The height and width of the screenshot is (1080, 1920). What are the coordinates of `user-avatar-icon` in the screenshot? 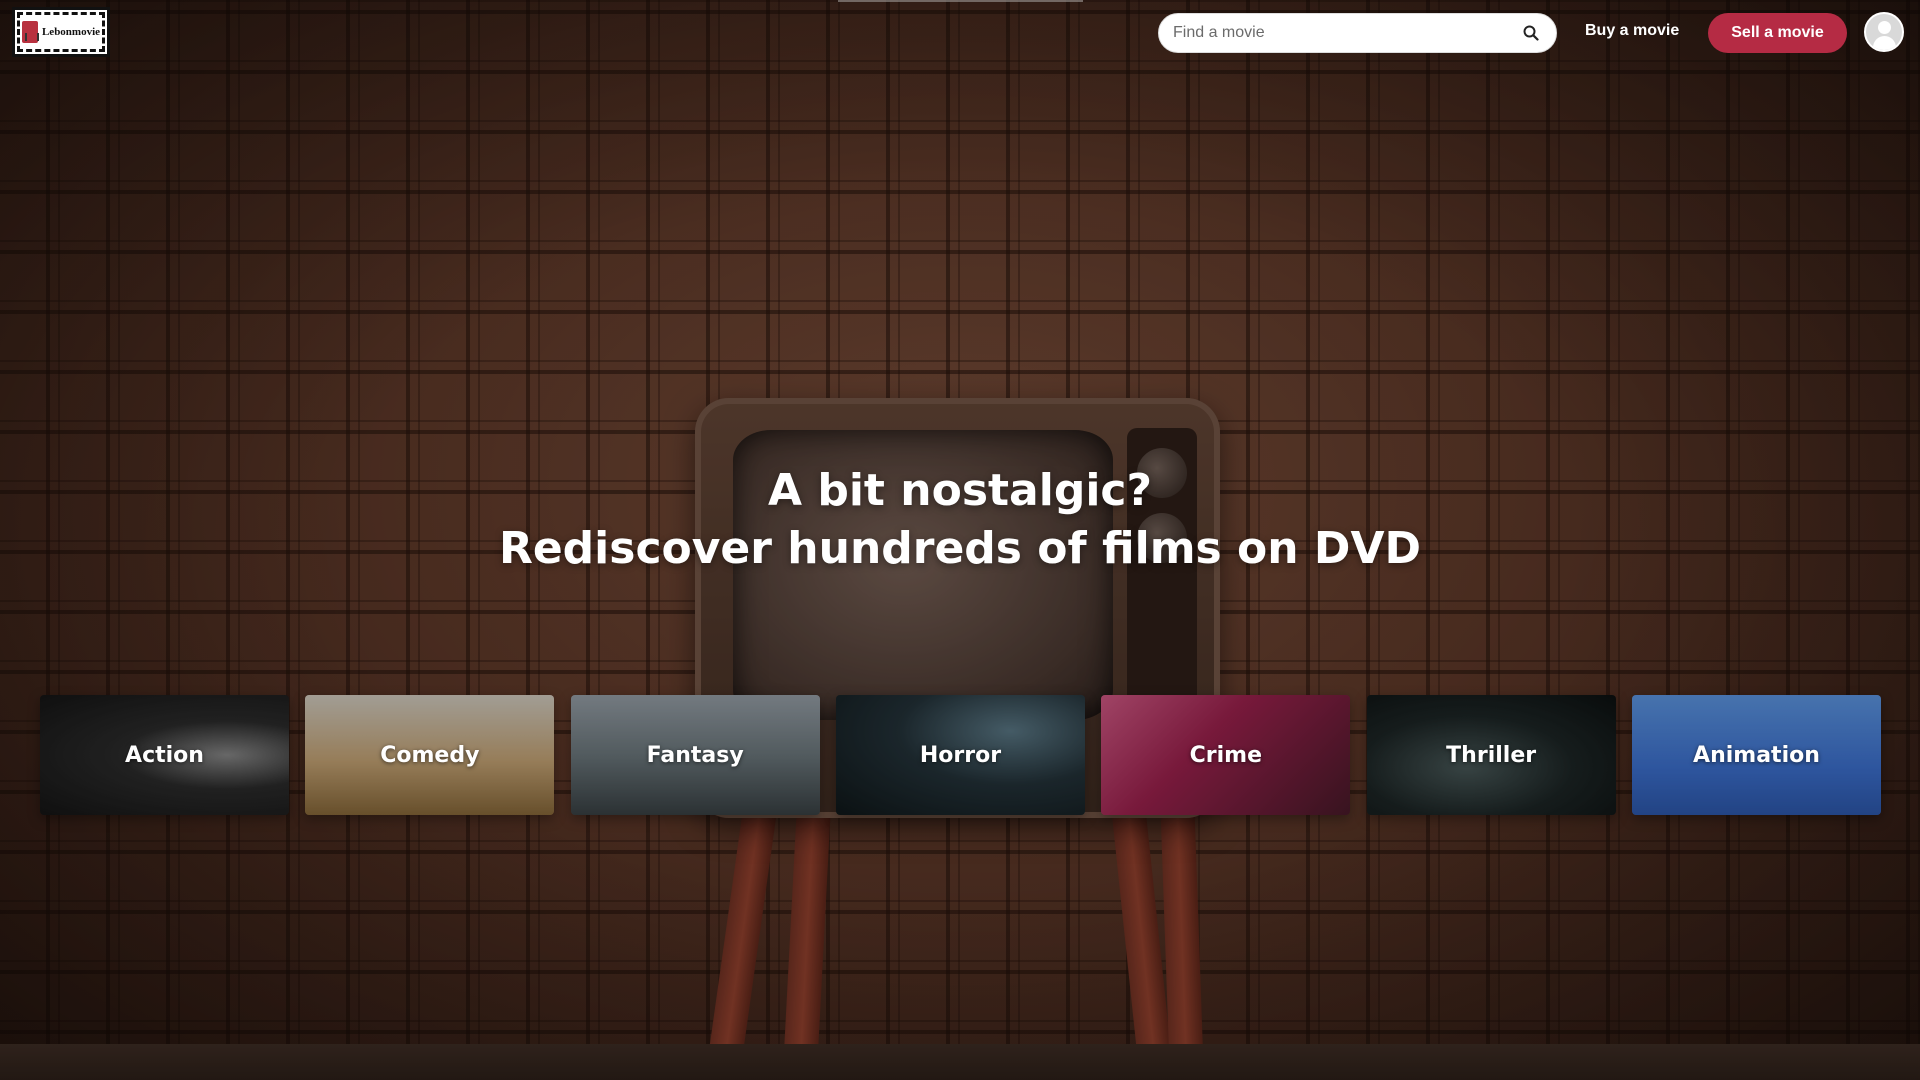 It's located at (1884, 32).